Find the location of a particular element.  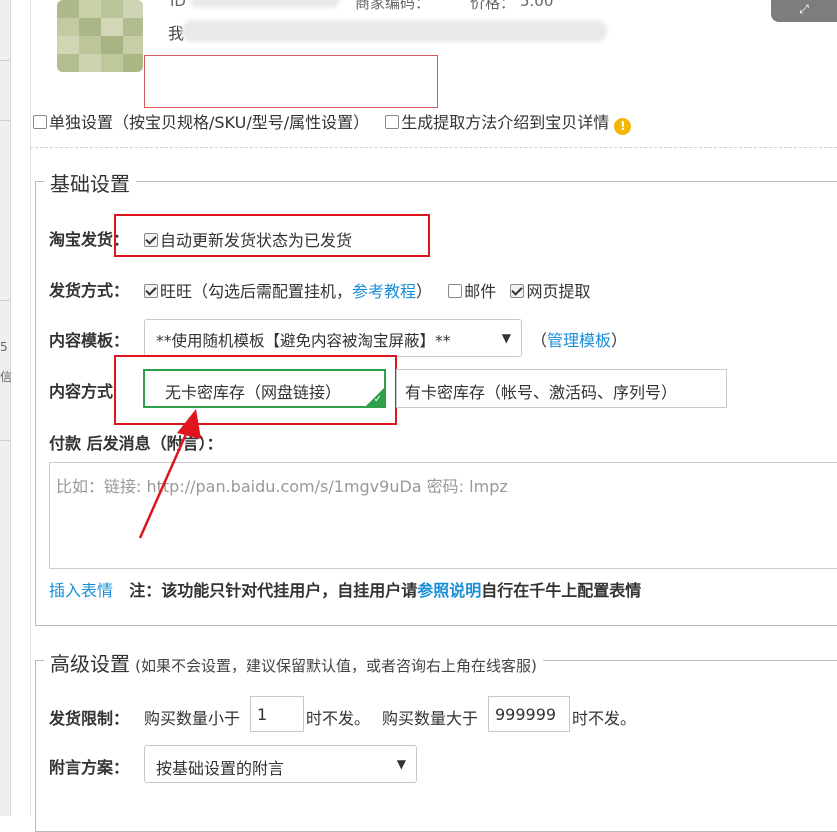

options-row: 单独设置（按宝贝规格/SKU/型号/属性设置） 生成提取方法介绍到宝贝详情 ! is located at coordinates (332, 122).